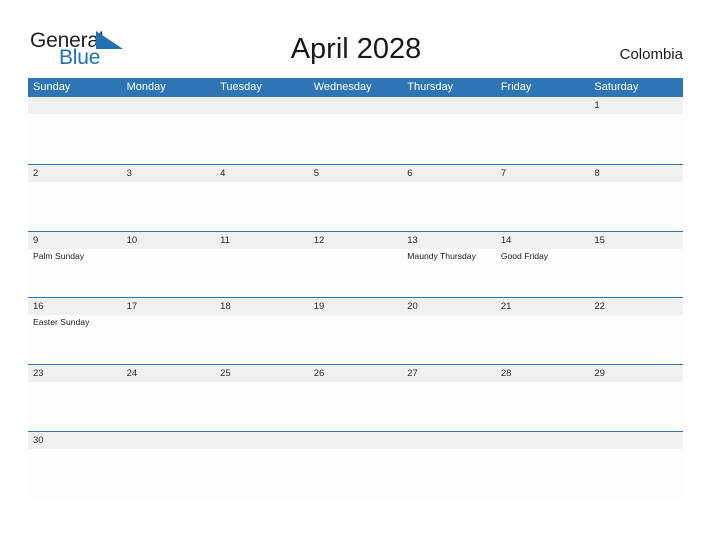 The image size is (712, 550). I want to click on day-number: 9, so click(75, 240).